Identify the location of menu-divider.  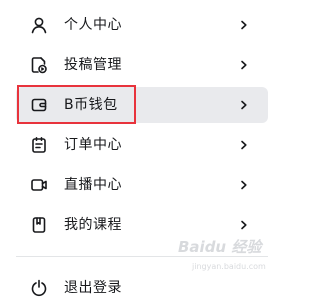
(142, 256).